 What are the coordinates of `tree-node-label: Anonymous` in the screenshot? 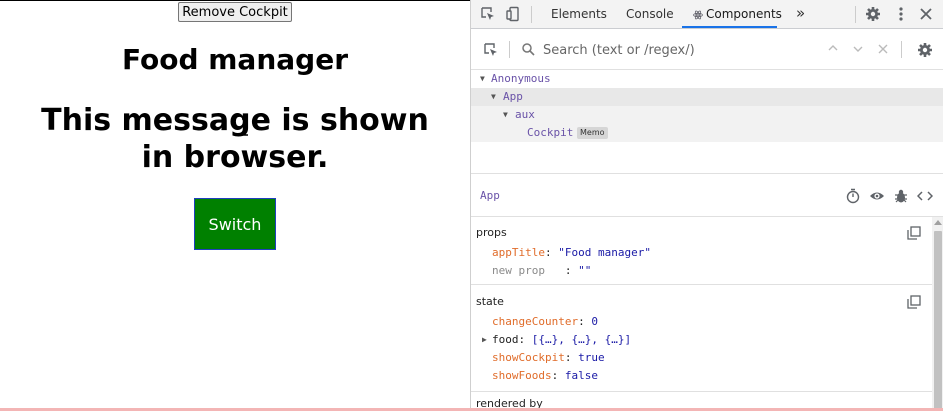 It's located at (521, 78).